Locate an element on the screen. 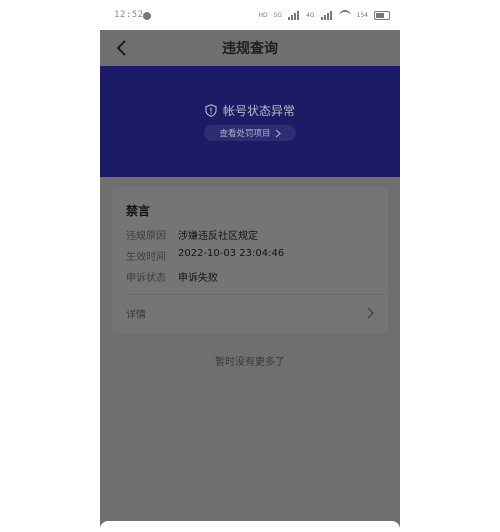 The image size is (500, 532). row-label: 违规原因 is located at coordinates (146, 236).